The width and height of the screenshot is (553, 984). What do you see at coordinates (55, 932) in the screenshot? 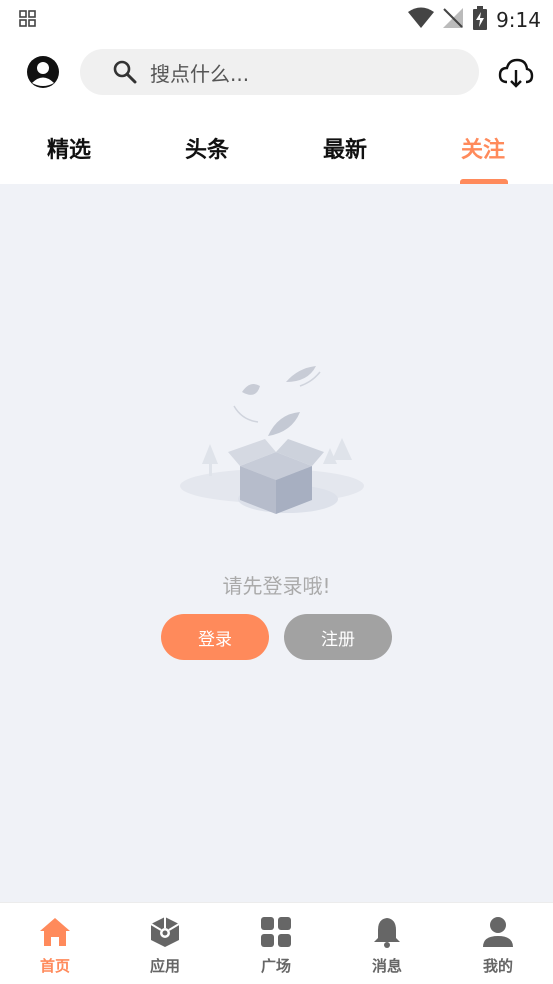
I see `home-icon` at bounding box center [55, 932].